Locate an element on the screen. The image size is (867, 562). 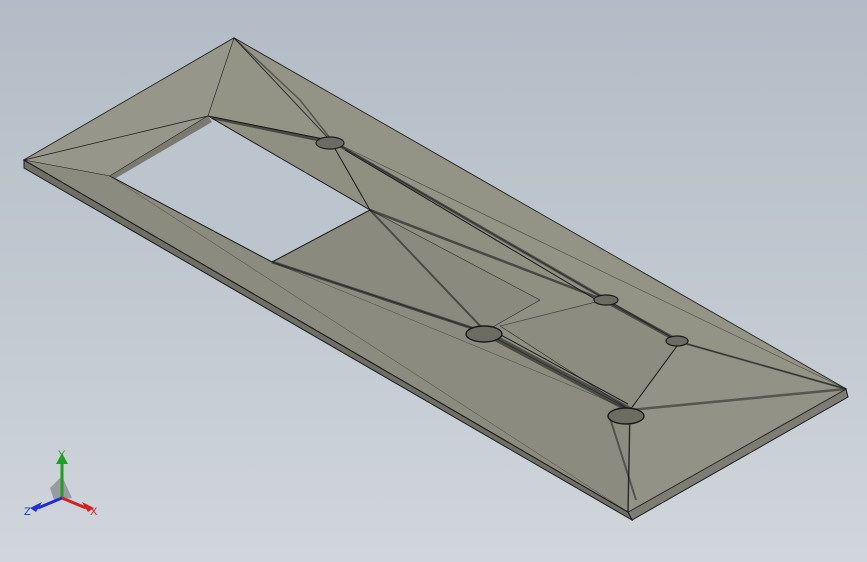
z-axis-label: Z is located at coordinates (27, 512).